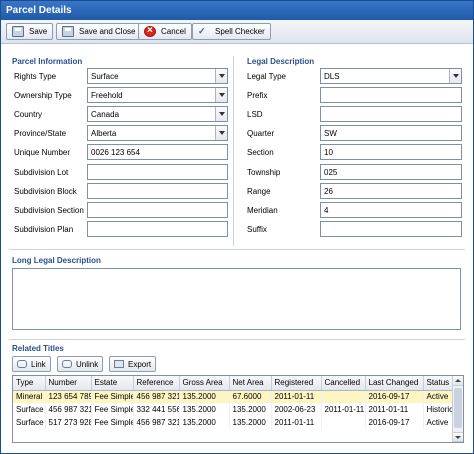 The image size is (474, 454). What do you see at coordinates (157, 210) in the screenshot?
I see `subdivision-section-input` at bounding box center [157, 210].